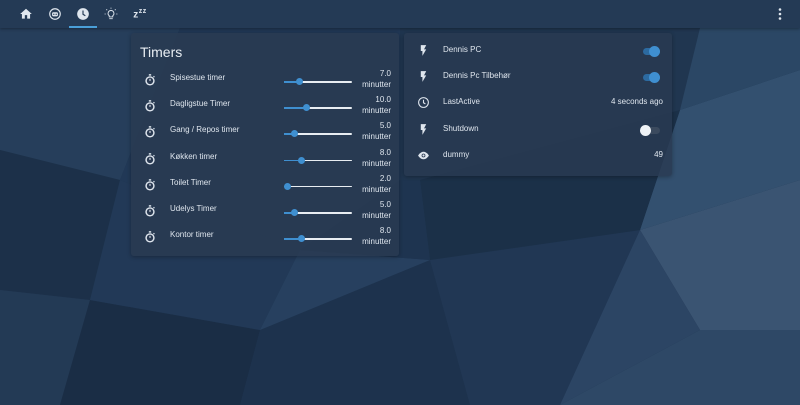  I want to click on tab-lightbulb, so click(111, 14).